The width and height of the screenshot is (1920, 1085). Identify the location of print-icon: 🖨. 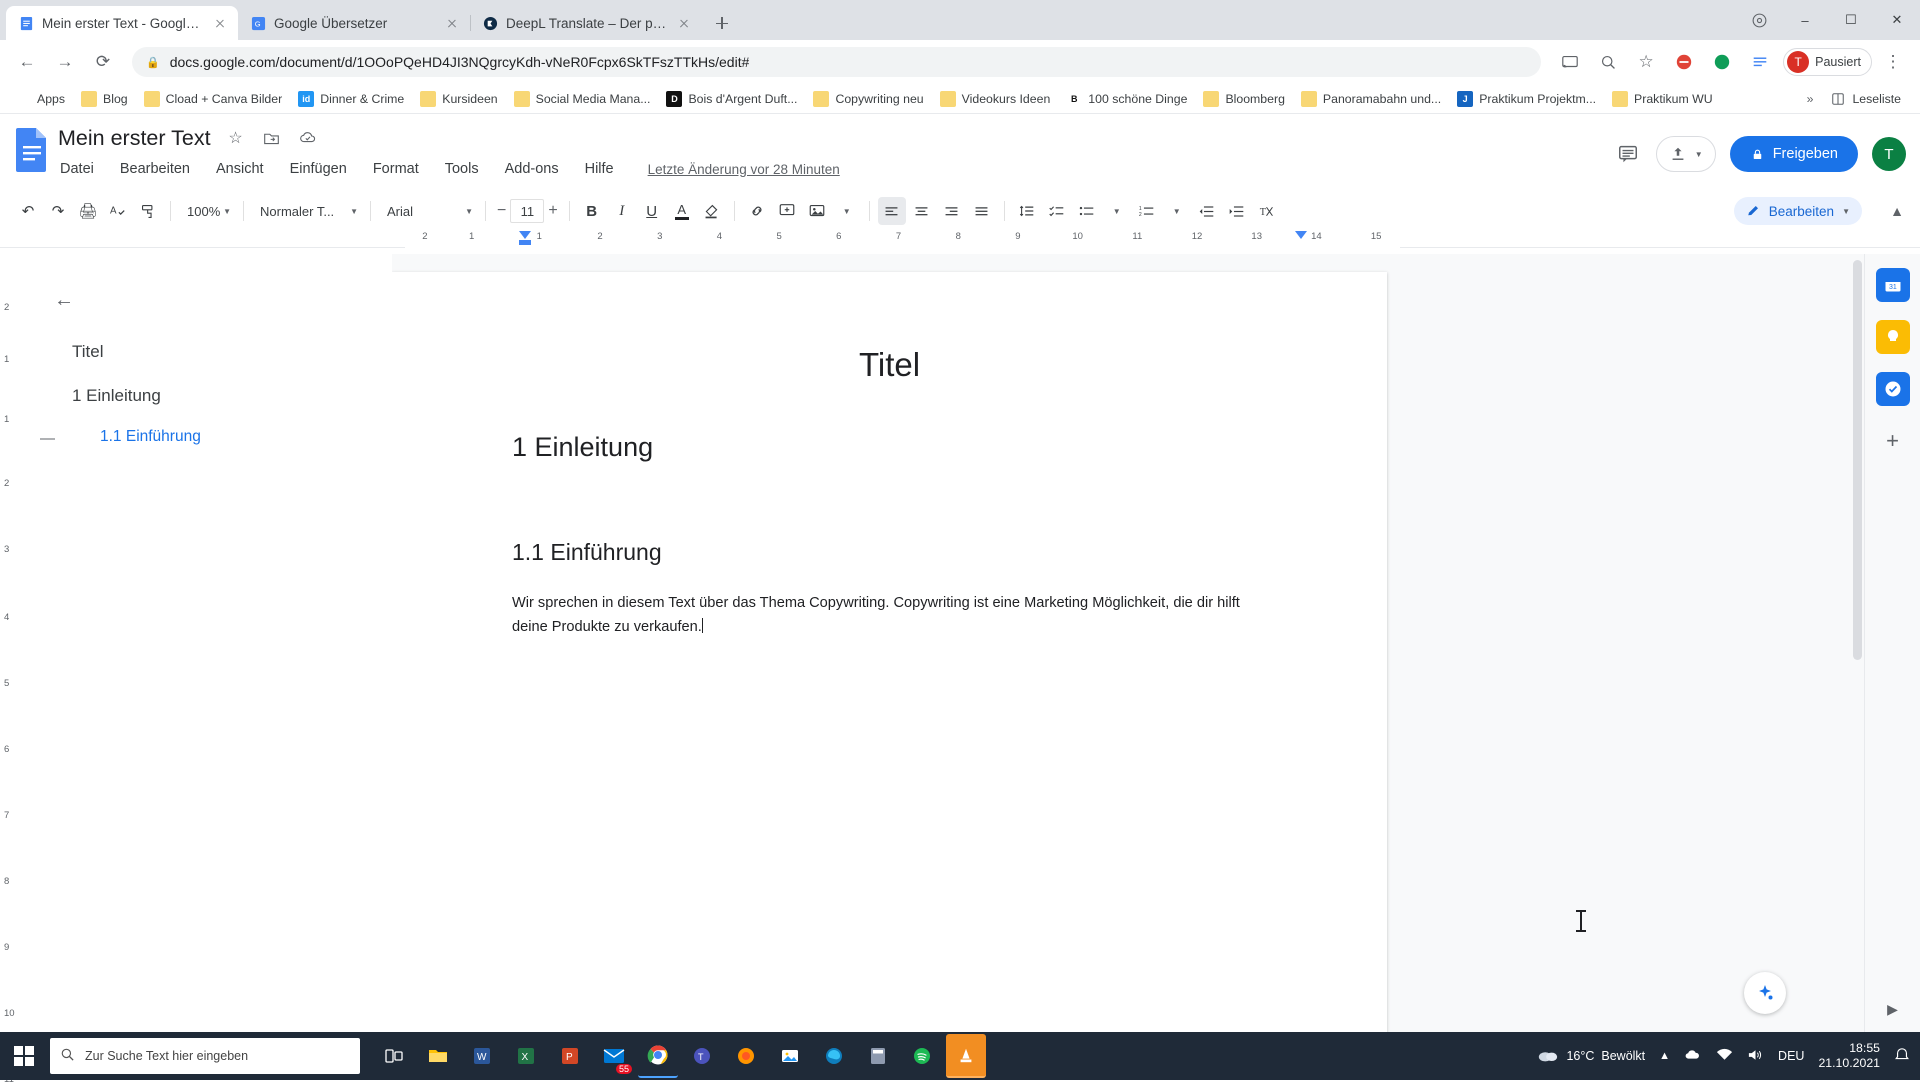
(88, 211).